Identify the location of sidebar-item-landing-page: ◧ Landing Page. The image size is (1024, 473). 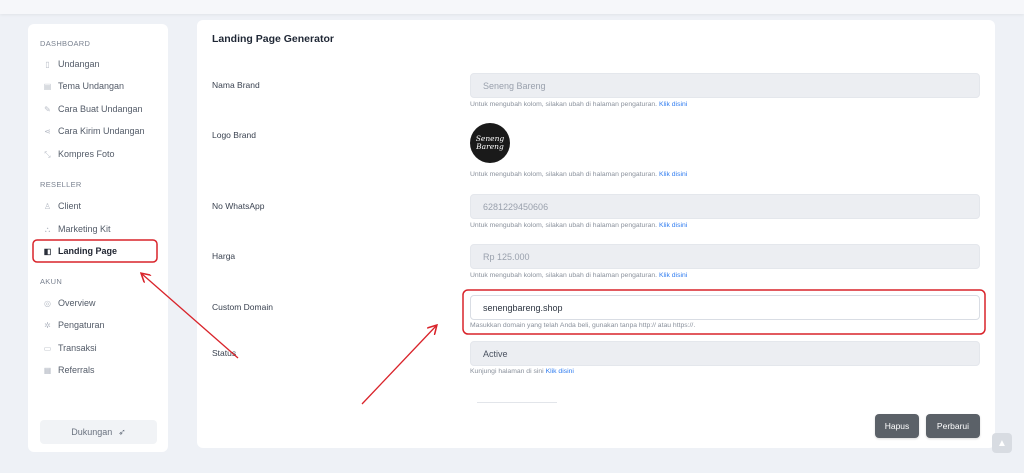
(98, 251).